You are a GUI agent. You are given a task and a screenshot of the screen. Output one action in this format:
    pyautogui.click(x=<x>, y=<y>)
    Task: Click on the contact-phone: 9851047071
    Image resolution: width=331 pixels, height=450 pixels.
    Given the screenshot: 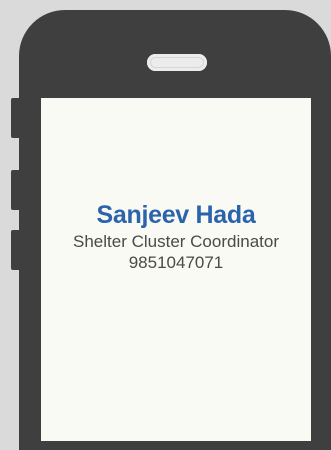 What is the action you would take?
    pyautogui.click(x=176, y=262)
    